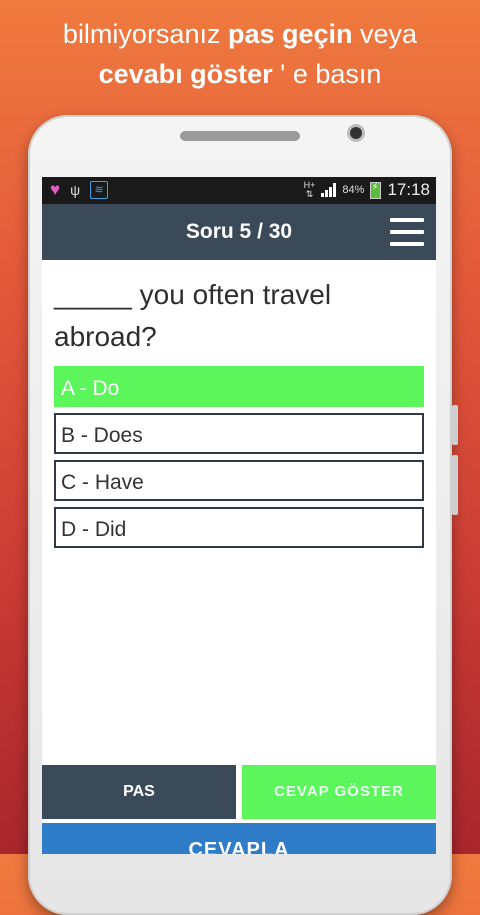 Image resolution: width=480 pixels, height=915 pixels. What do you see at coordinates (193, 315) in the screenshot?
I see `question-text: _____ you often travel abroad?` at bounding box center [193, 315].